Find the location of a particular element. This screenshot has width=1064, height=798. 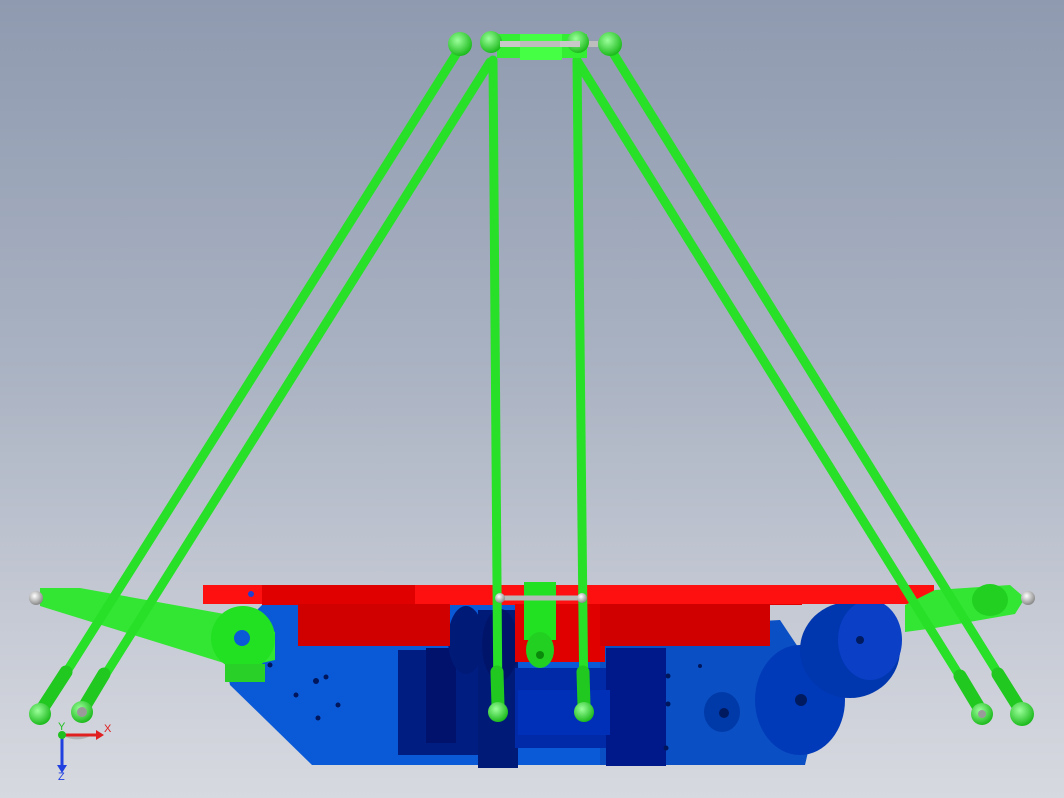

apex-pin-right-stub is located at coordinates (570, 44).